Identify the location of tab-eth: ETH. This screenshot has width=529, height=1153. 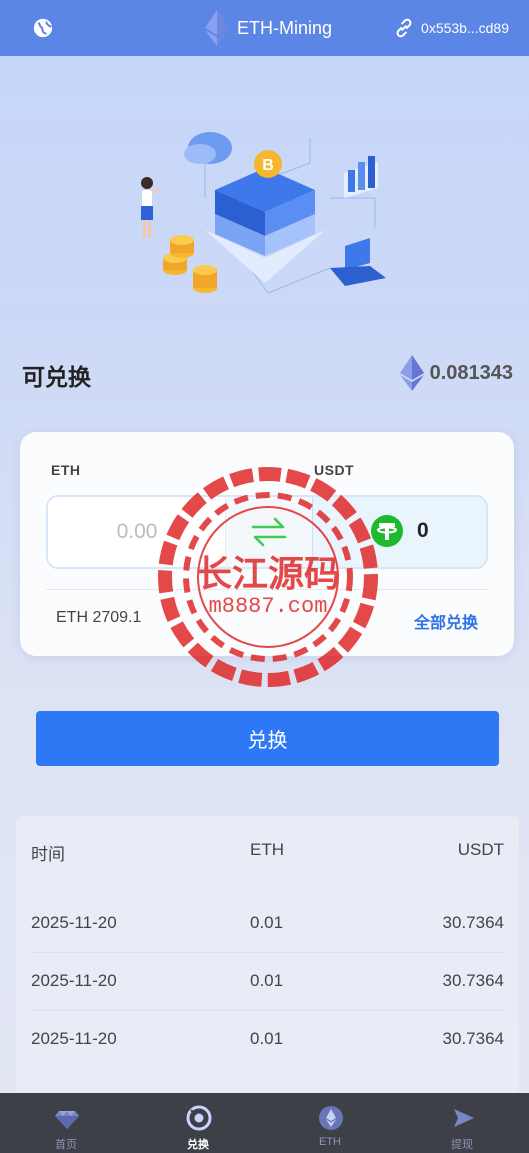
(330, 1123).